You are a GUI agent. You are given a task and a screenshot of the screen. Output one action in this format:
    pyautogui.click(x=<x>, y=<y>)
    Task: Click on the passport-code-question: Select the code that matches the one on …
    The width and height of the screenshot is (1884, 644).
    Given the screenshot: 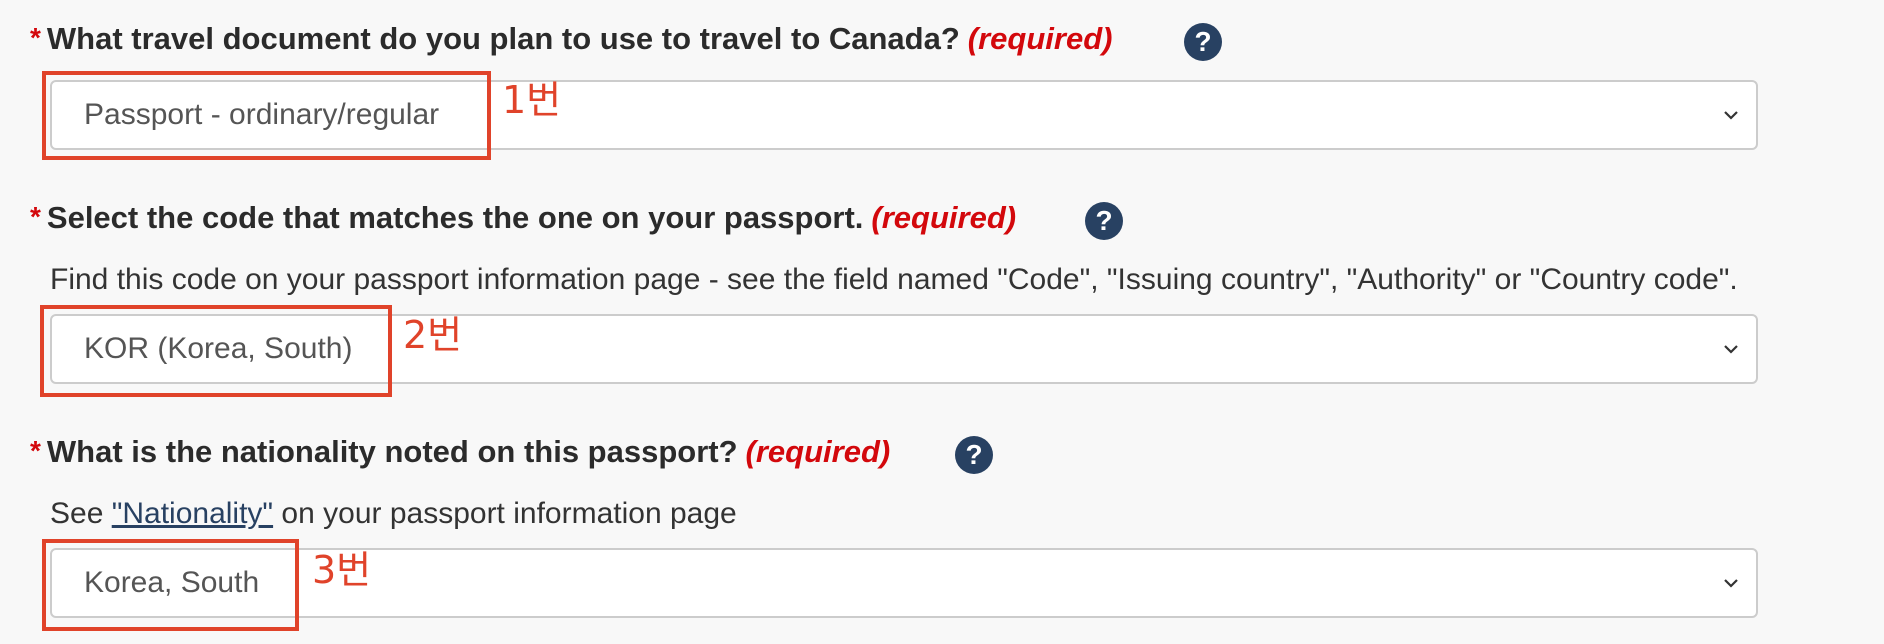 What is the action you would take?
    pyautogui.click(x=455, y=217)
    